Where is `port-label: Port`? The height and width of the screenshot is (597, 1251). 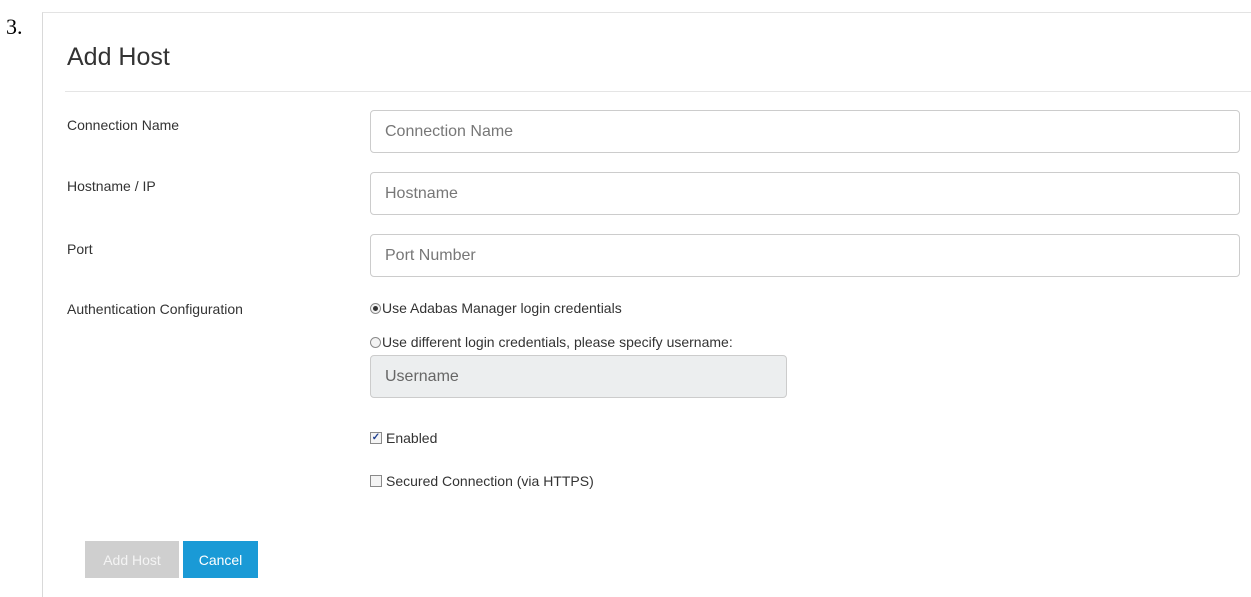 port-label: Port is located at coordinates (80, 249).